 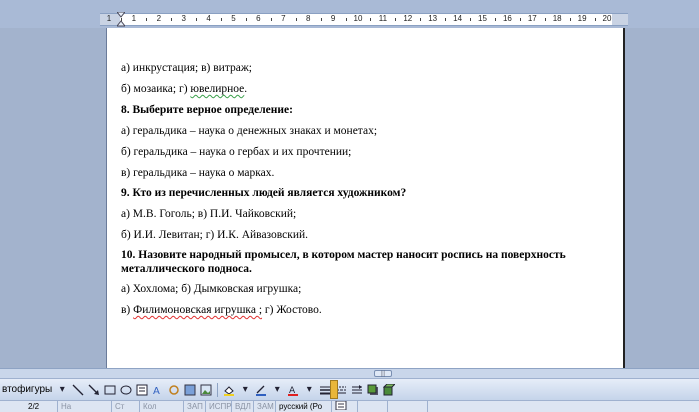 I want to click on shadow-style-icon, so click(x=373, y=390).